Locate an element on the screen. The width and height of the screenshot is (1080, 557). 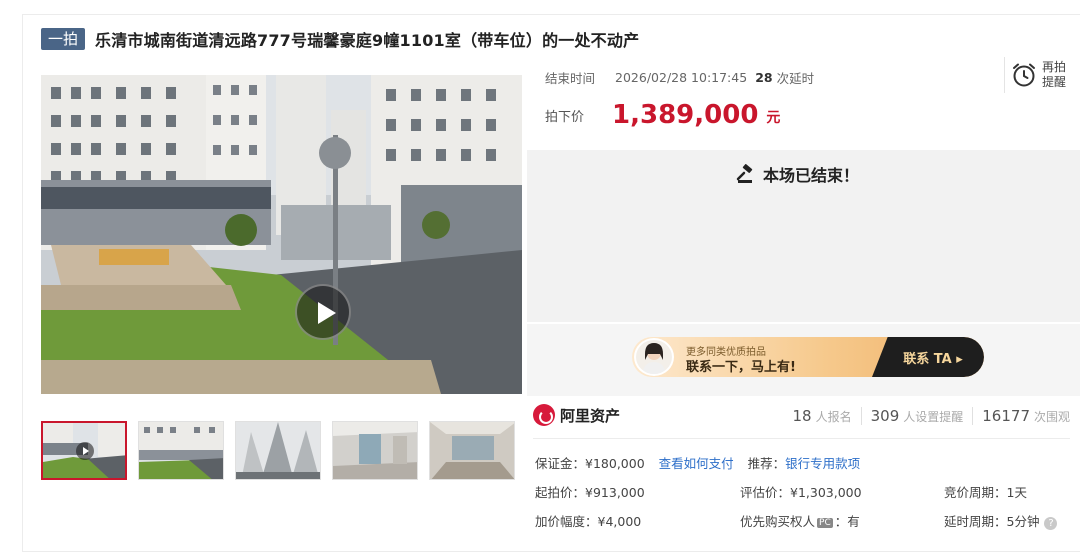
stat-label: 次围观 is located at coordinates (1051, 417).